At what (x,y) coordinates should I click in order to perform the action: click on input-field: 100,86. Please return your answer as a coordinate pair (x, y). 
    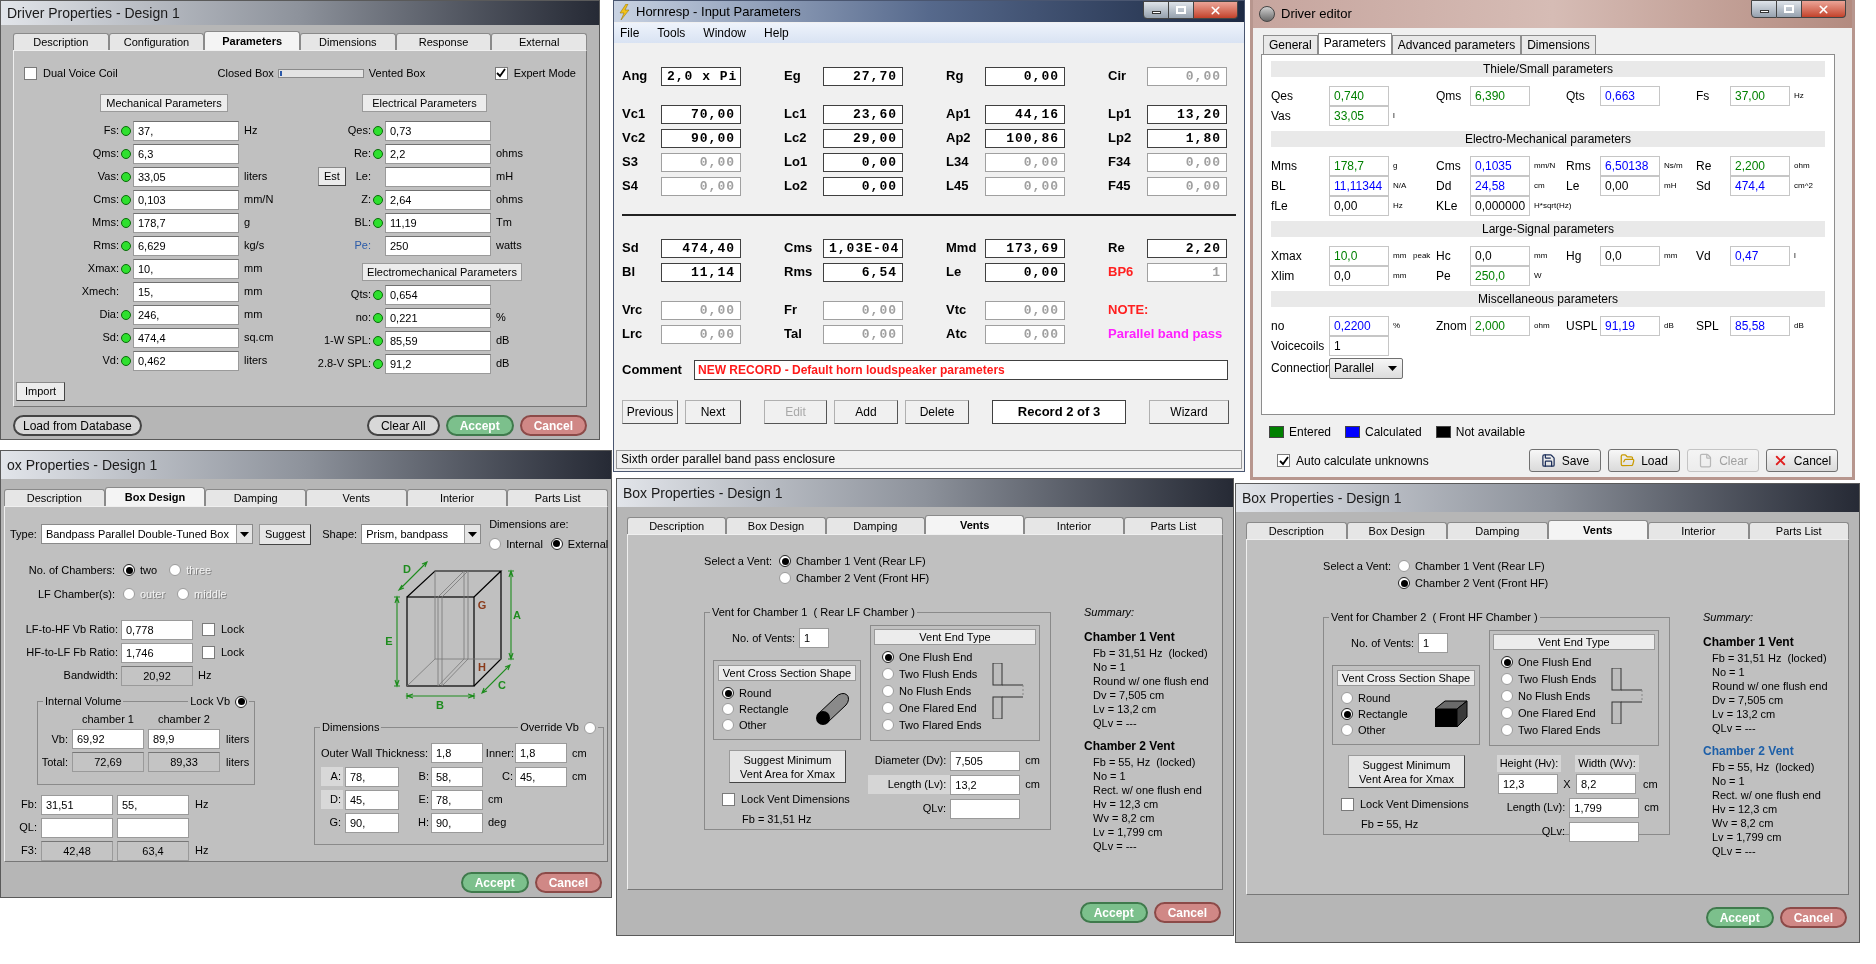
    Looking at the image, I should click on (1025, 138).